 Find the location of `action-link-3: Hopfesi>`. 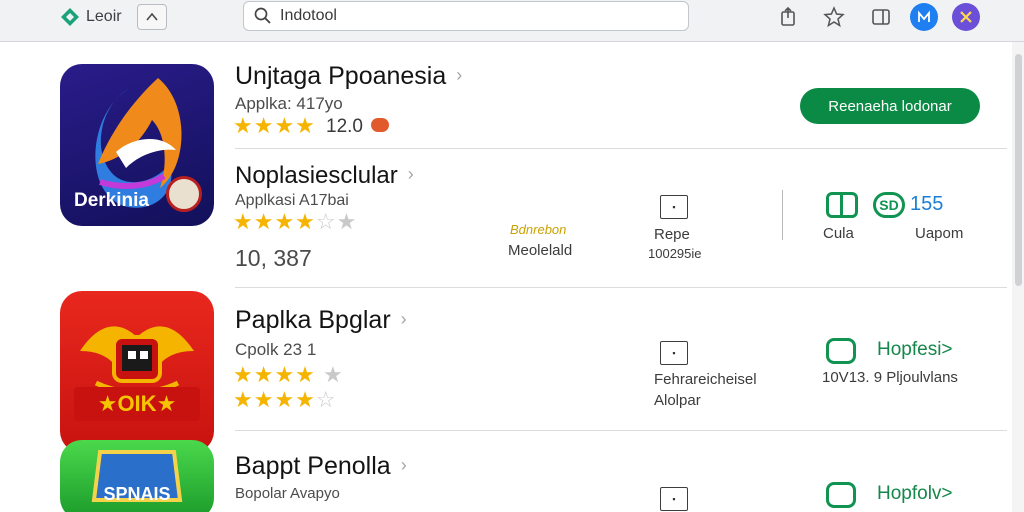

action-link-3: Hopfesi> is located at coordinates (915, 350).